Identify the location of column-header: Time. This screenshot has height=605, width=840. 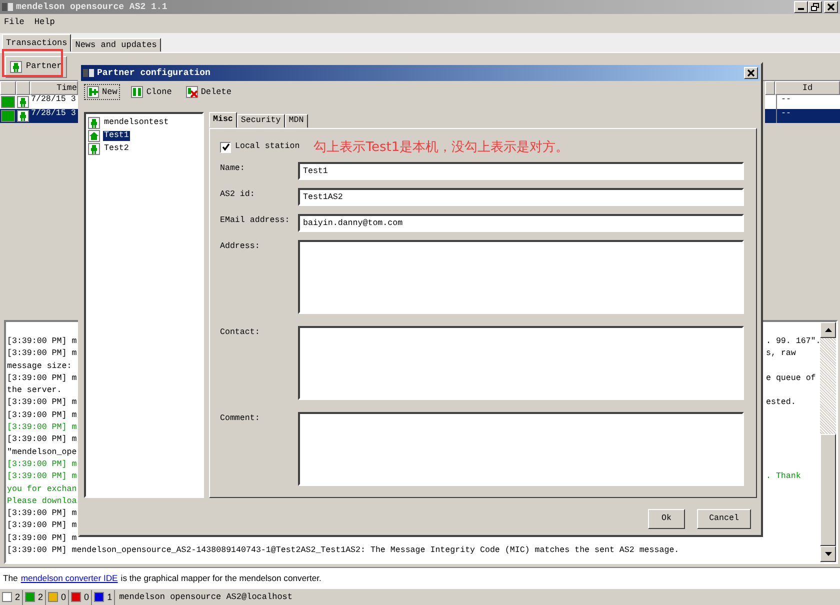
(54, 88).